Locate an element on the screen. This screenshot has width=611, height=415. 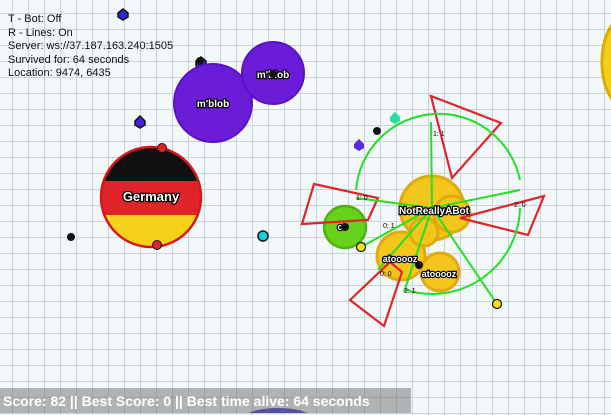
edge-yellow-cell is located at coordinates (605, 62).